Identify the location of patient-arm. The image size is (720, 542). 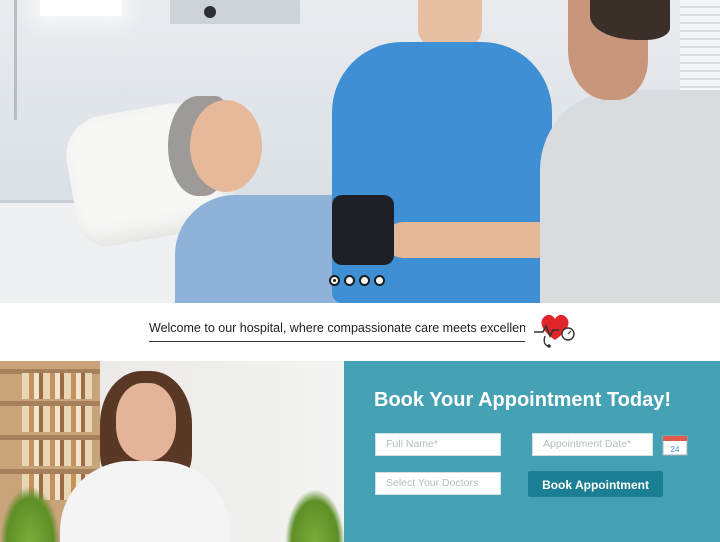
(470, 240).